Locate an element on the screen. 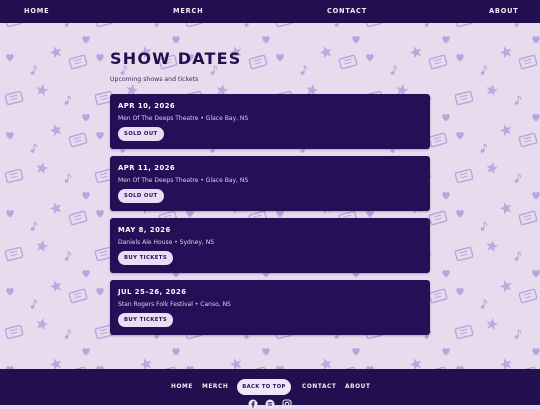 This screenshot has height=409, width=540. show-venue: Daniels Ale House • Sydney, NS is located at coordinates (166, 242).